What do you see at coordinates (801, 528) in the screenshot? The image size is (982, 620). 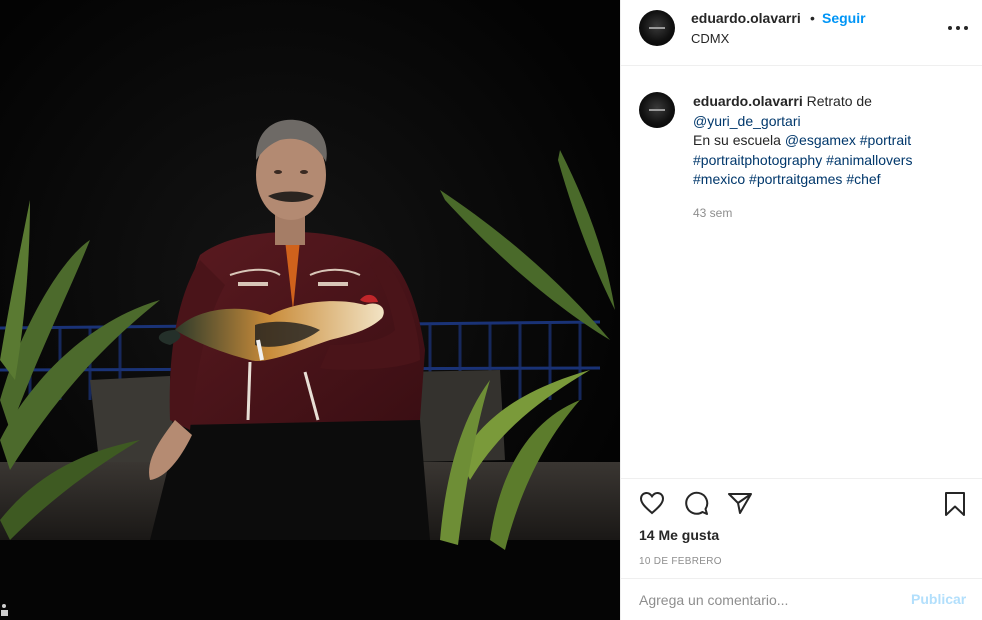 I see `action-bar: 14 Me gusta 10 DE FEBRERO` at bounding box center [801, 528].